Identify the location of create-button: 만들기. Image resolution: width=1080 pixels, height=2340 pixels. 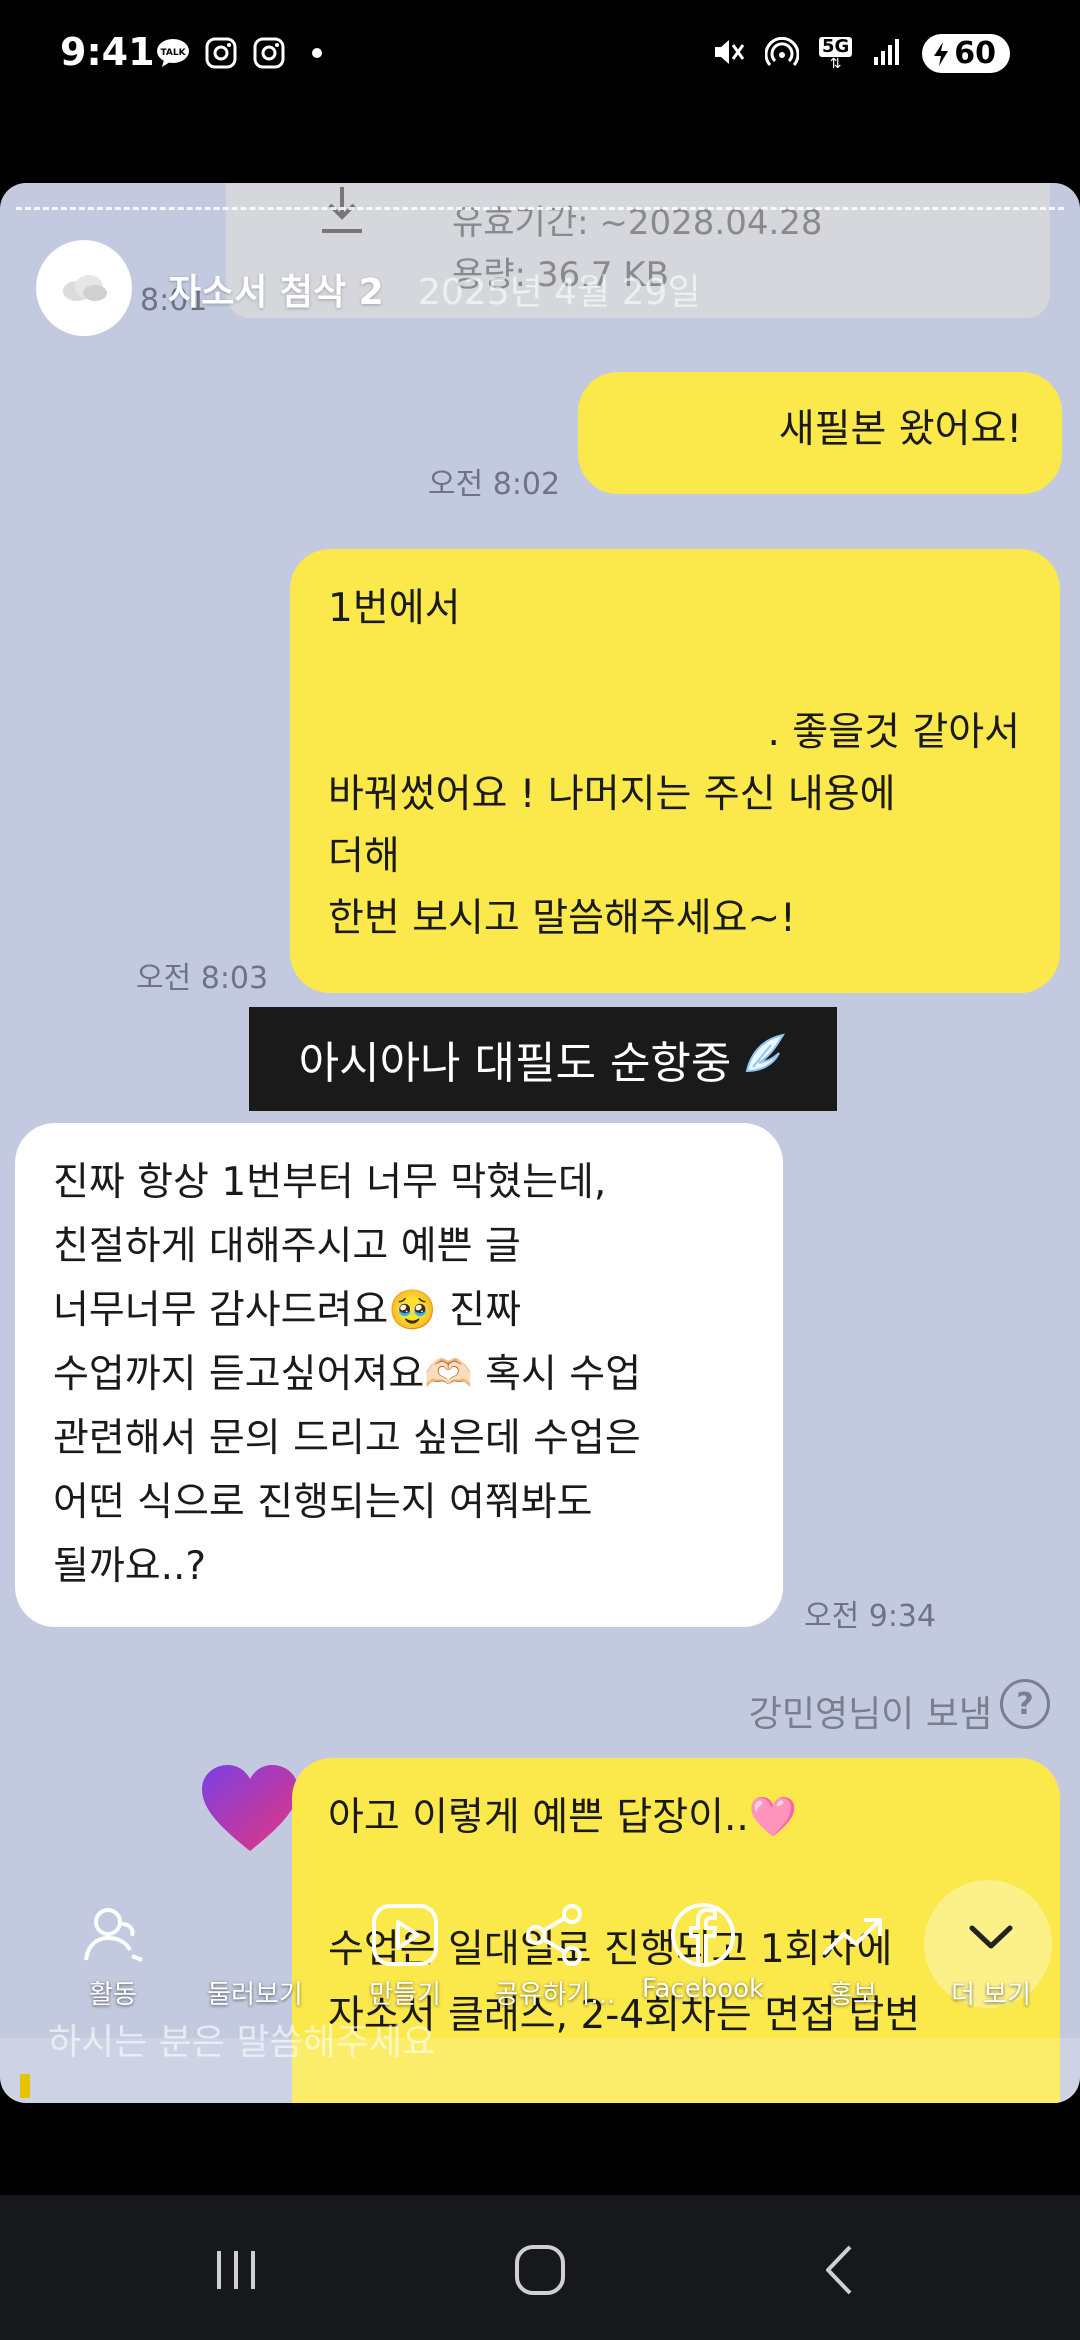
(405, 1955).